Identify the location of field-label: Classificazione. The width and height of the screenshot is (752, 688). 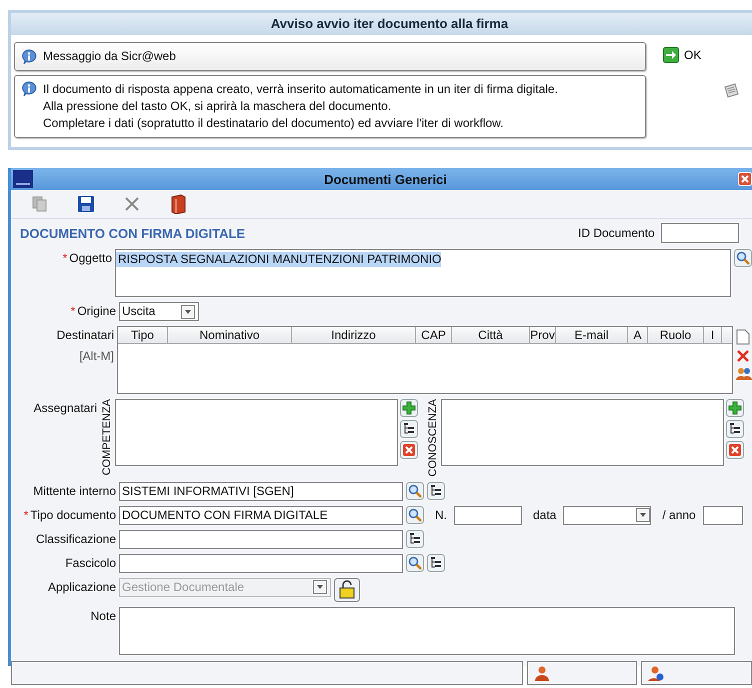
(76, 539).